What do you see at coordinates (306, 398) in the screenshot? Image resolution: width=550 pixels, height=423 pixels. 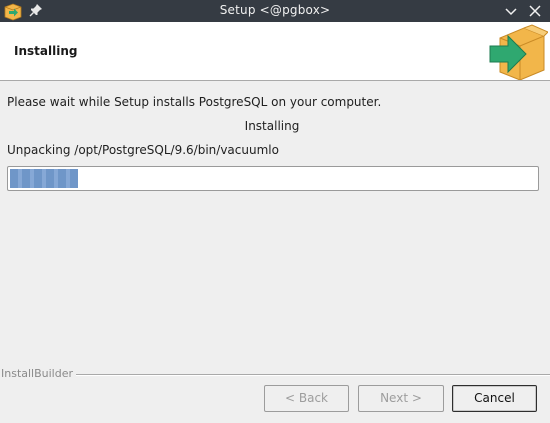 I see `back-button: < Back` at bounding box center [306, 398].